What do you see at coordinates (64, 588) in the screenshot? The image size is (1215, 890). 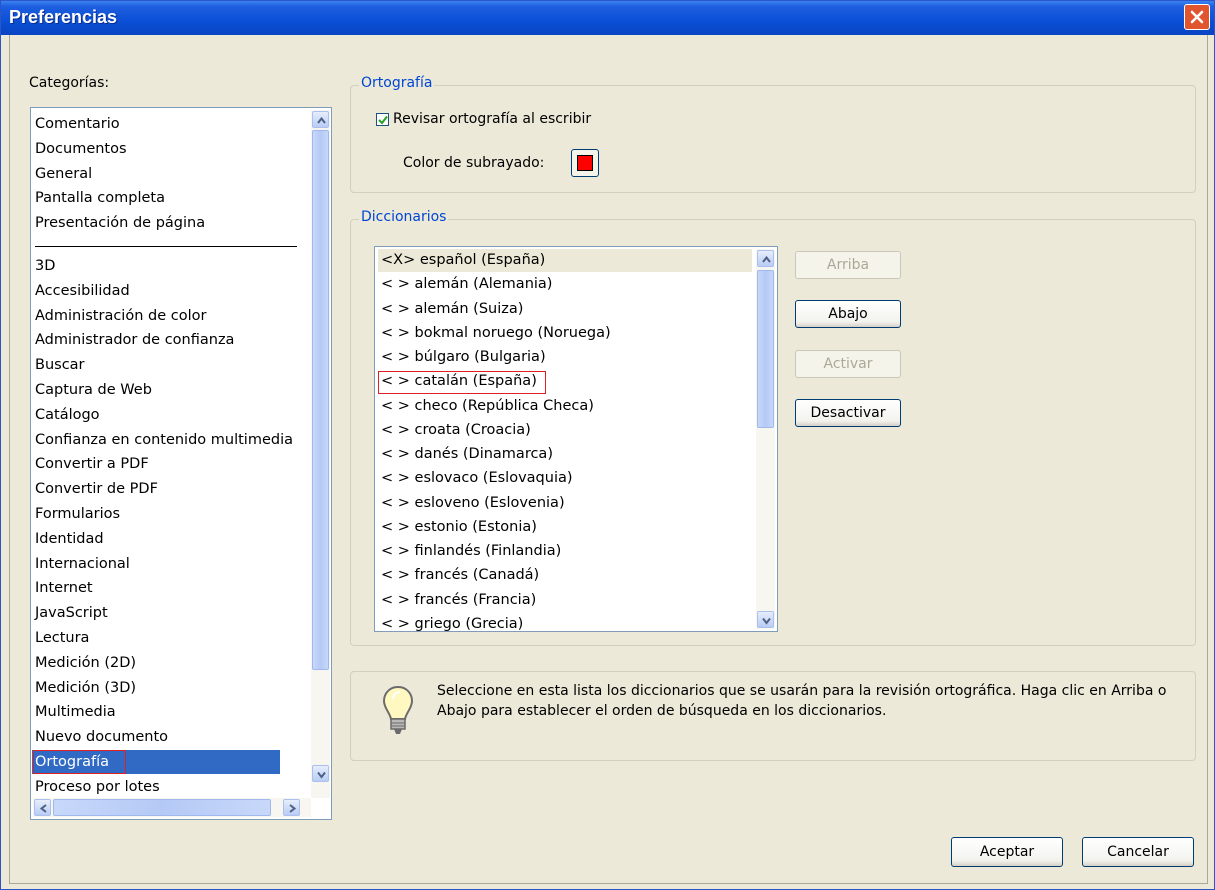 I see `category-item: Internet` at bounding box center [64, 588].